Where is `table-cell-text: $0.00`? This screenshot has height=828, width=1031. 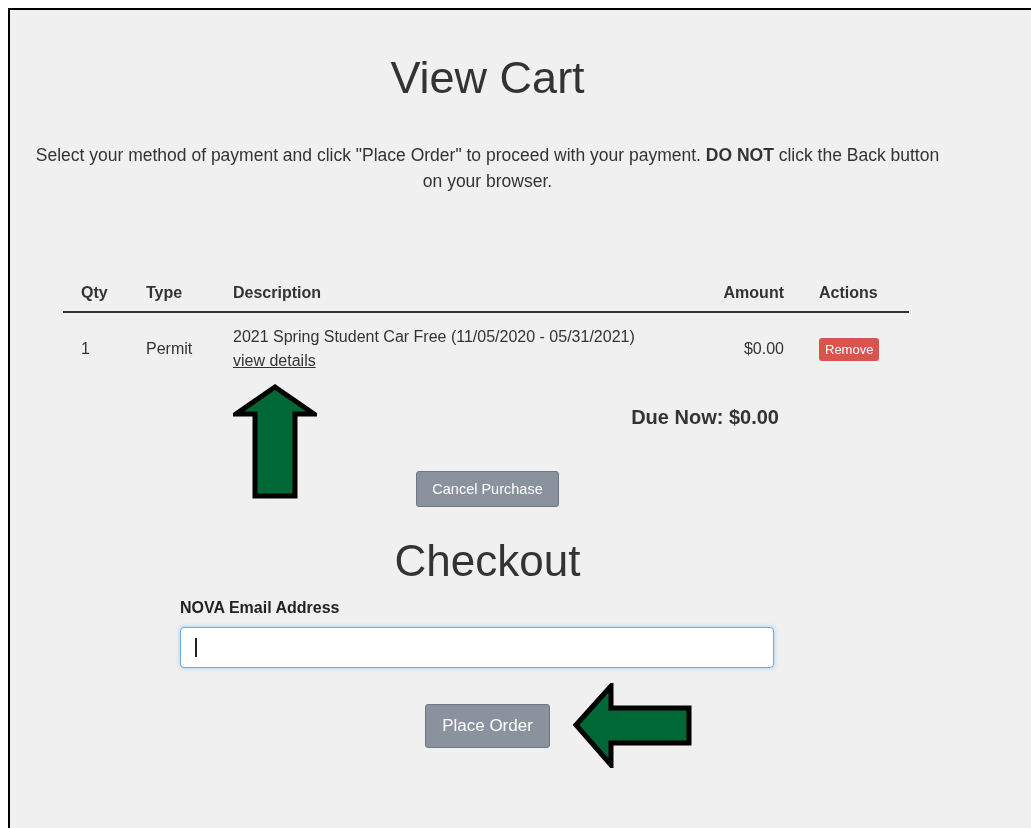
table-cell-text: $0.00 is located at coordinates (763, 349).